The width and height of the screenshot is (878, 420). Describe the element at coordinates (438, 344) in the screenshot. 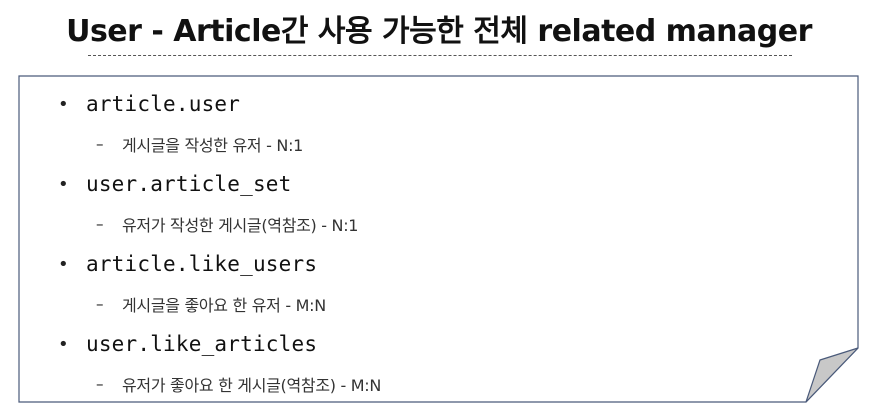

I see `item-head: • user.like_articles` at that location.